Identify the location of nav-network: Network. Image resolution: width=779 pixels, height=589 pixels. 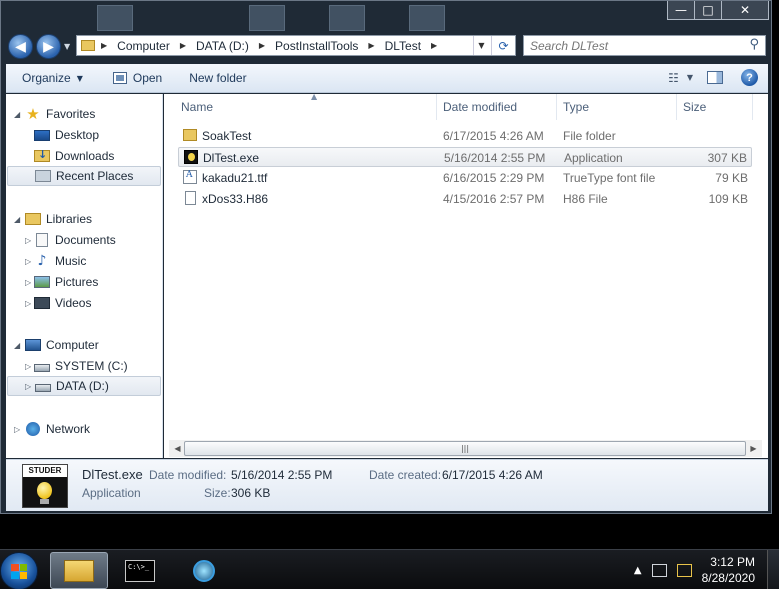
(57, 429).